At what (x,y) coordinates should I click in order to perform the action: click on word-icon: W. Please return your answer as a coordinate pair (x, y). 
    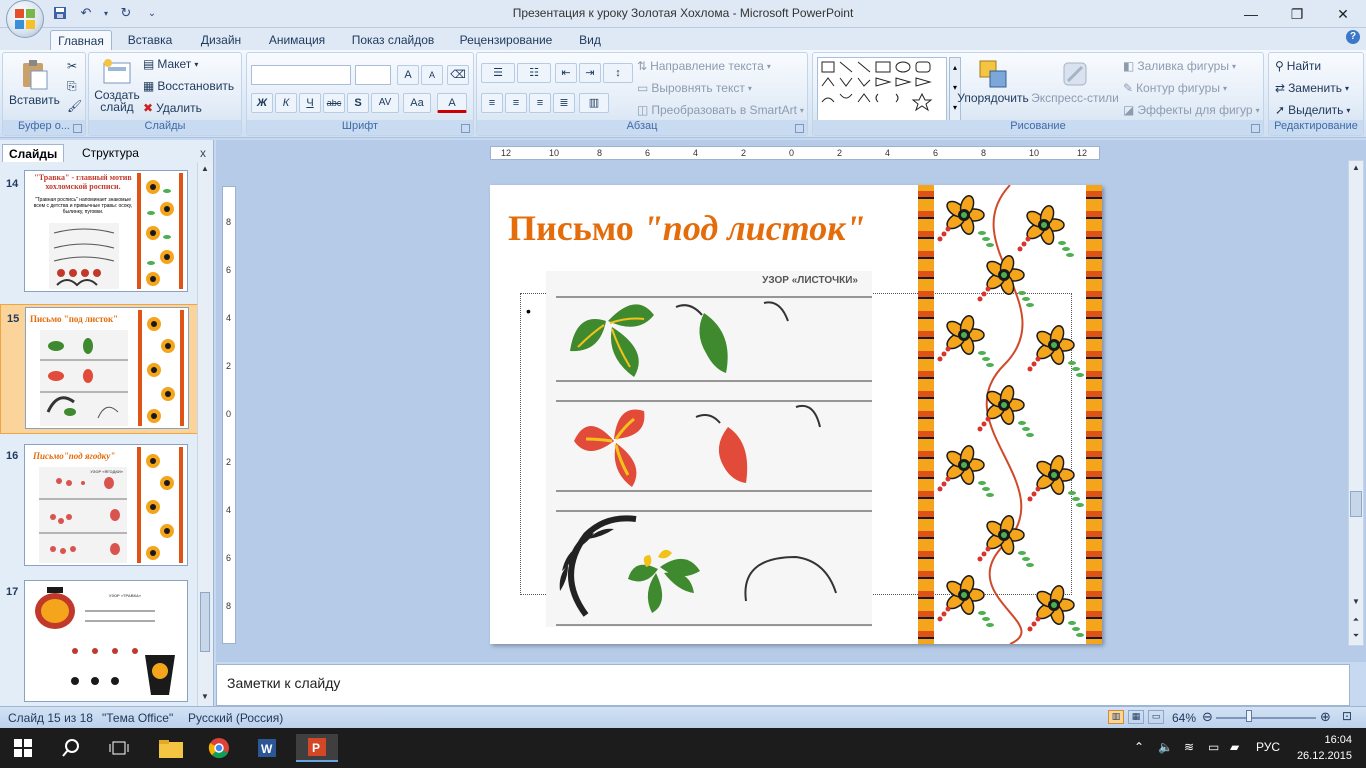
    Looking at the image, I should click on (267, 748).